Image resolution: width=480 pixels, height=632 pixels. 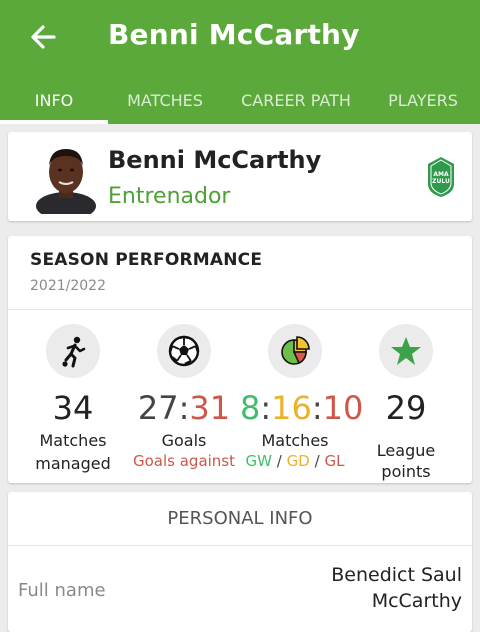 I want to click on back-arrow-icon, so click(x=43, y=37).